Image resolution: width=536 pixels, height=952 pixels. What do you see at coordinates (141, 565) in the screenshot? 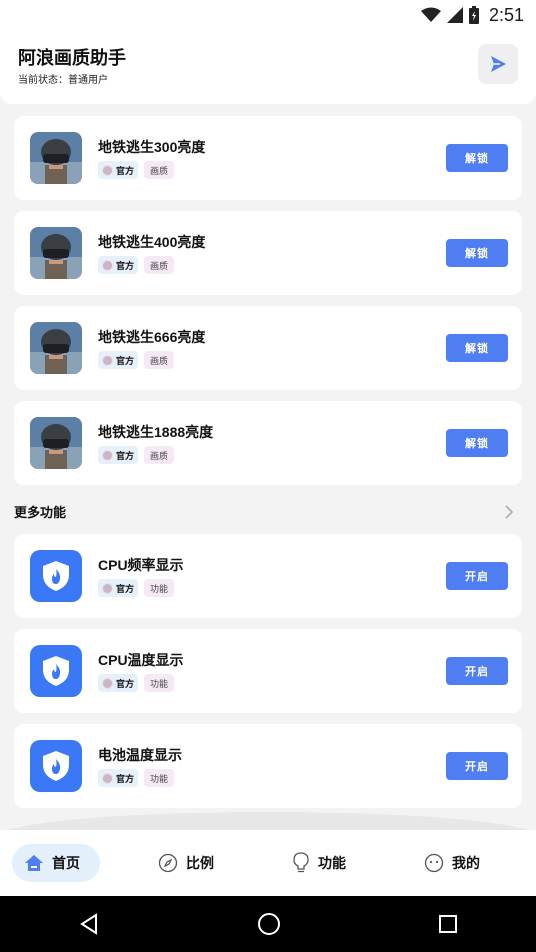
I see `item-name: CPU频率显示` at bounding box center [141, 565].